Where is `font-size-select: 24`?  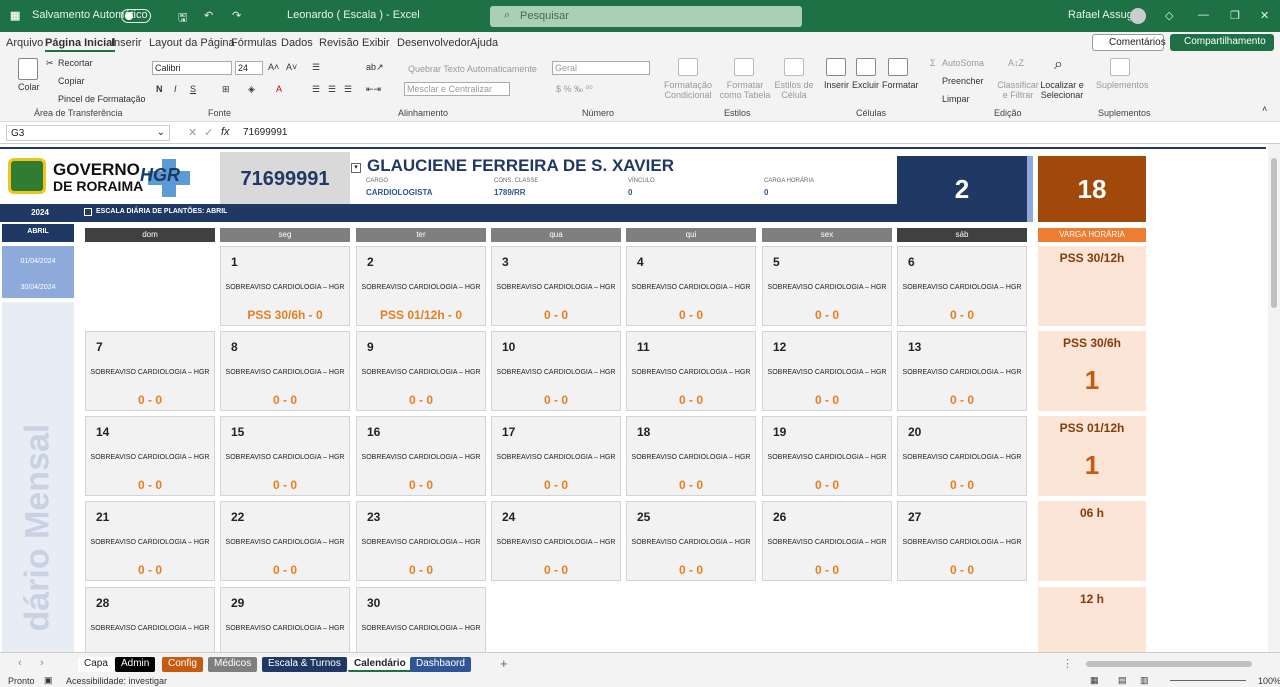 font-size-select: 24 is located at coordinates (249, 68).